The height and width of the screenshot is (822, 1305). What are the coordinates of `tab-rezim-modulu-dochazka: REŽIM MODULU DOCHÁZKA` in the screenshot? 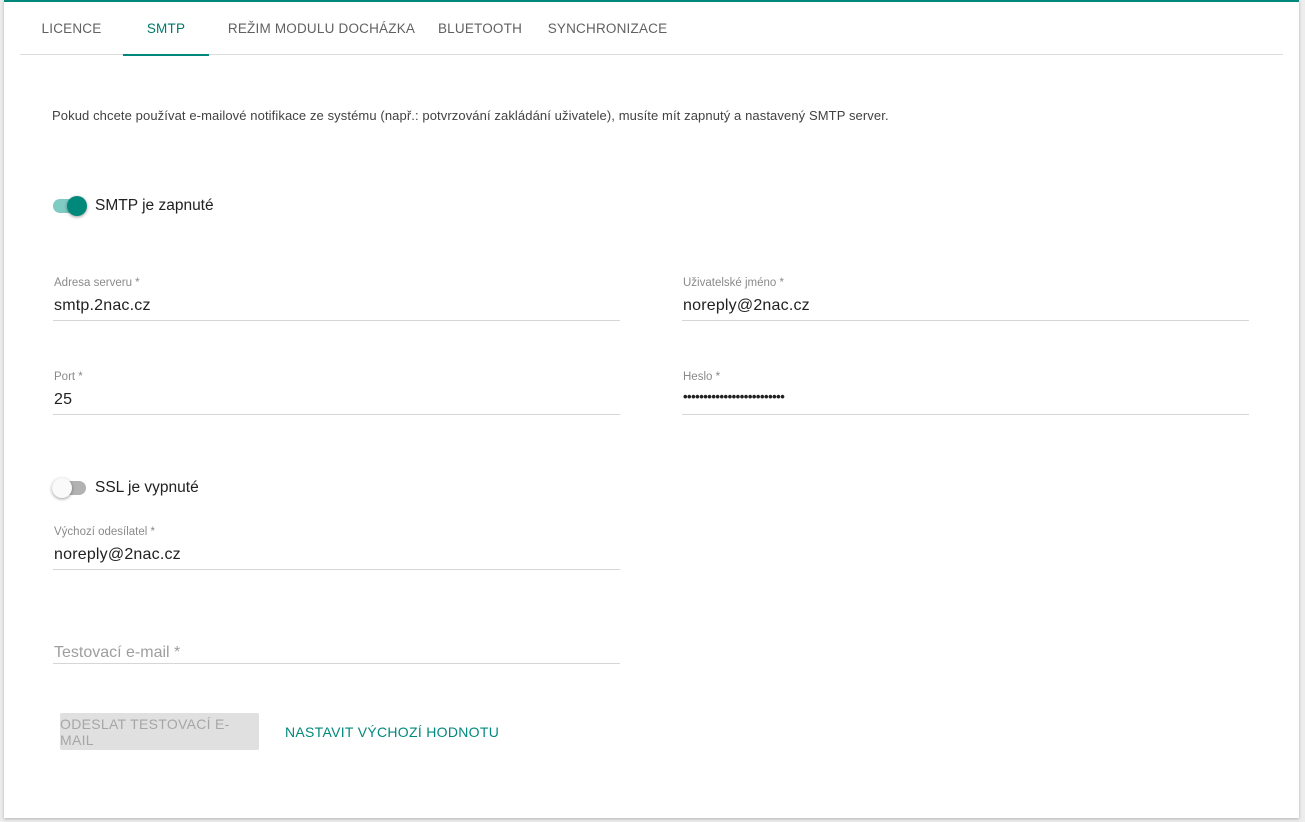 It's located at (321, 28).